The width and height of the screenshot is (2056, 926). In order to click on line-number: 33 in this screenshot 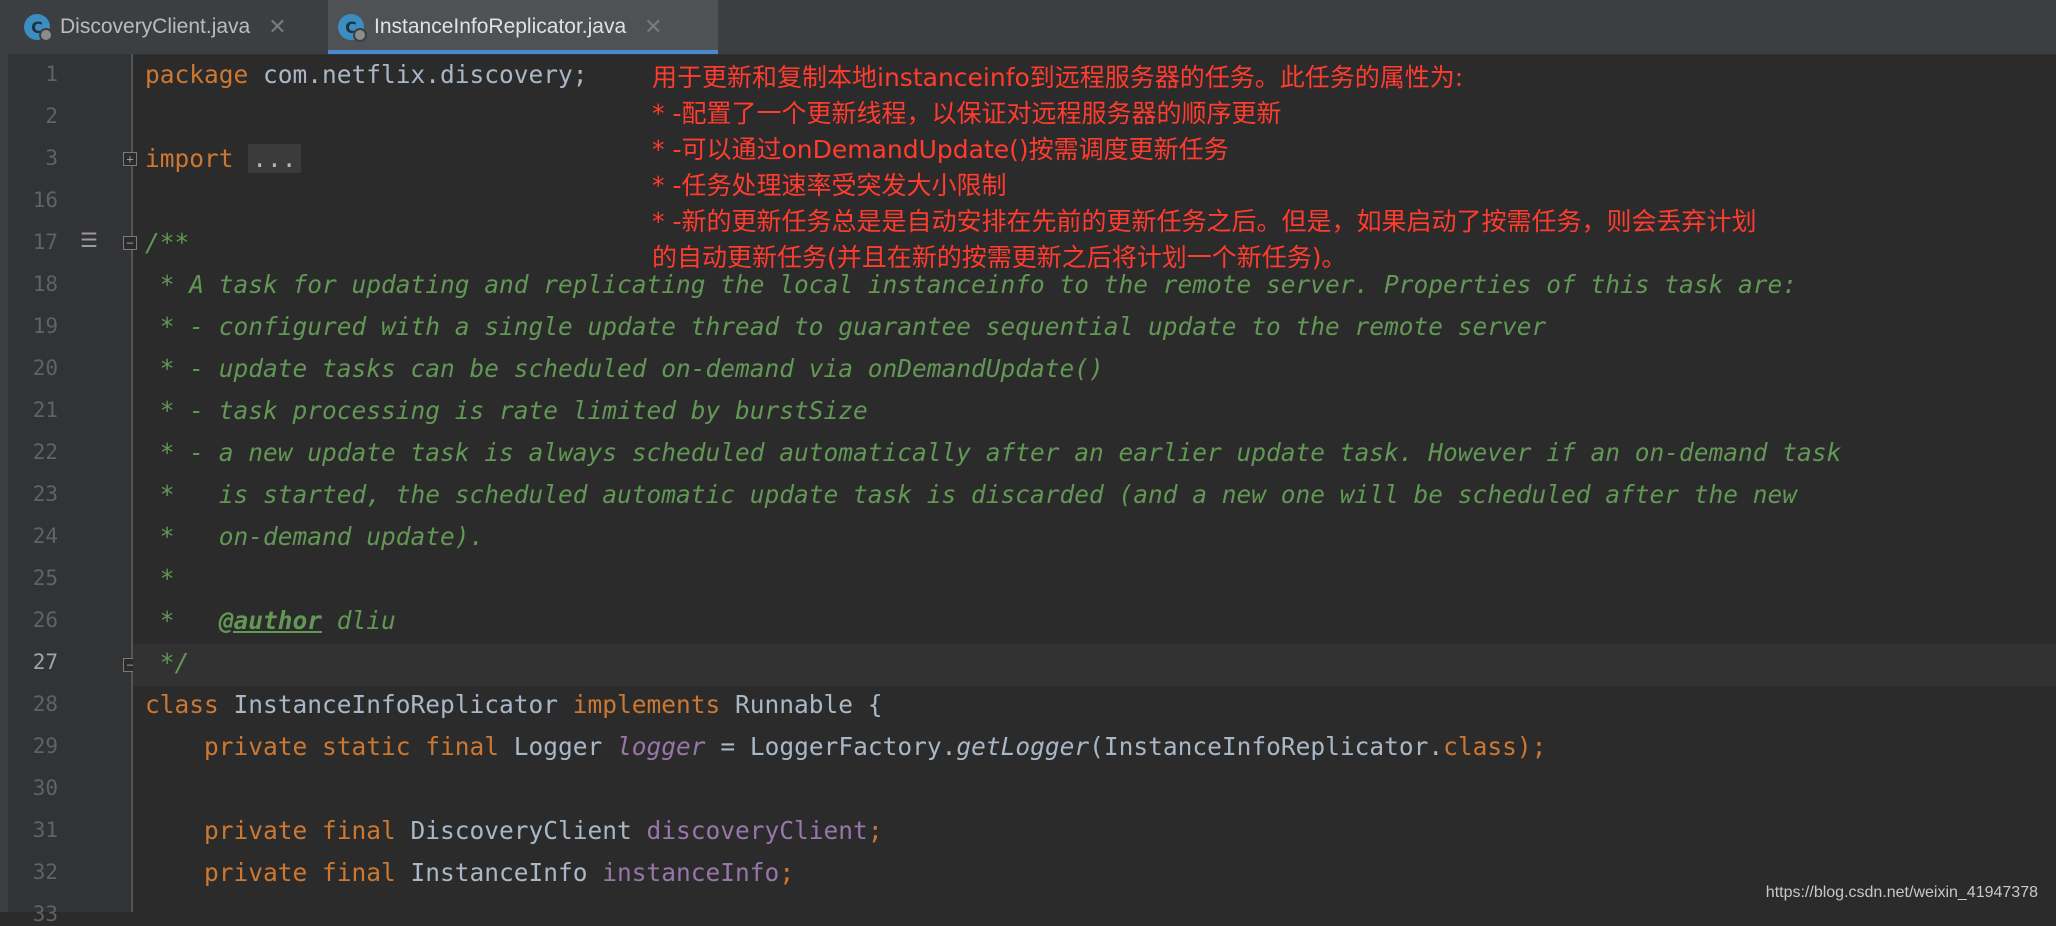, I will do `click(45, 914)`.